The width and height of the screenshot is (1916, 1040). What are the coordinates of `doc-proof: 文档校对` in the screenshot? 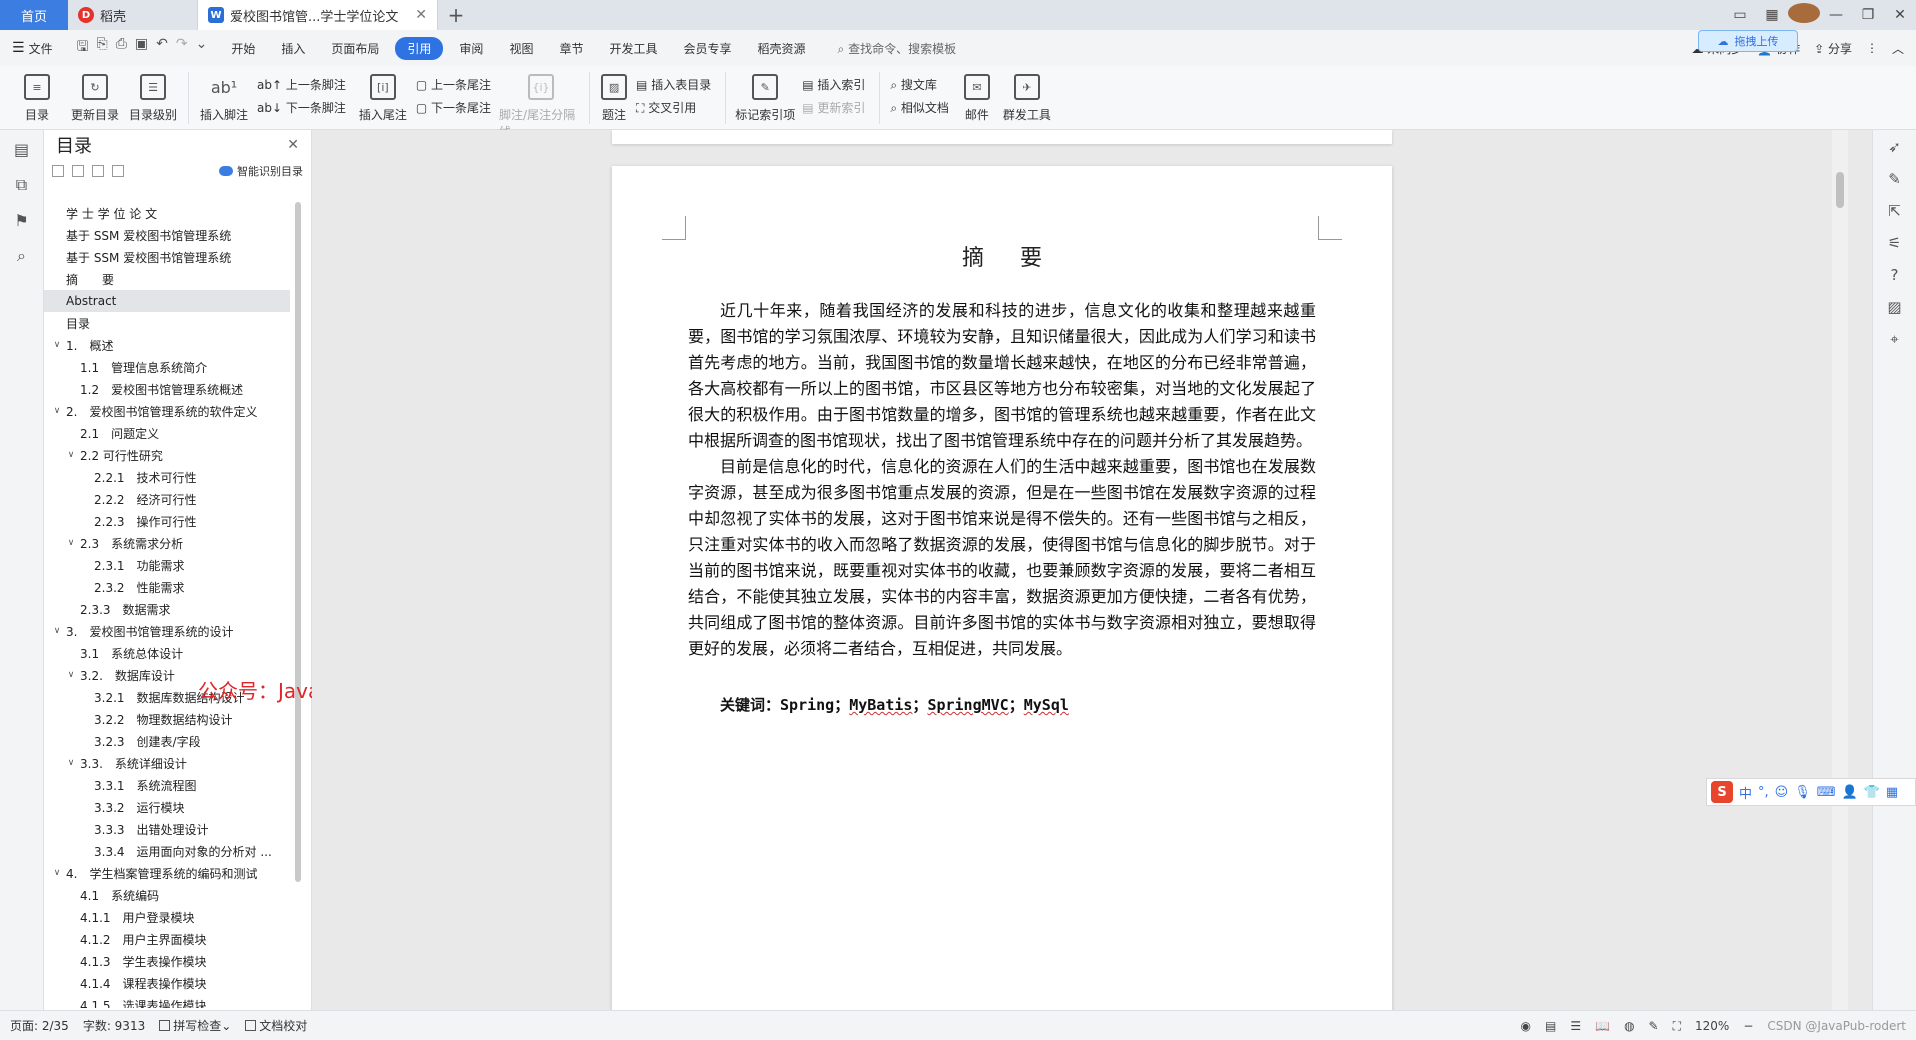 It's located at (276, 1025).